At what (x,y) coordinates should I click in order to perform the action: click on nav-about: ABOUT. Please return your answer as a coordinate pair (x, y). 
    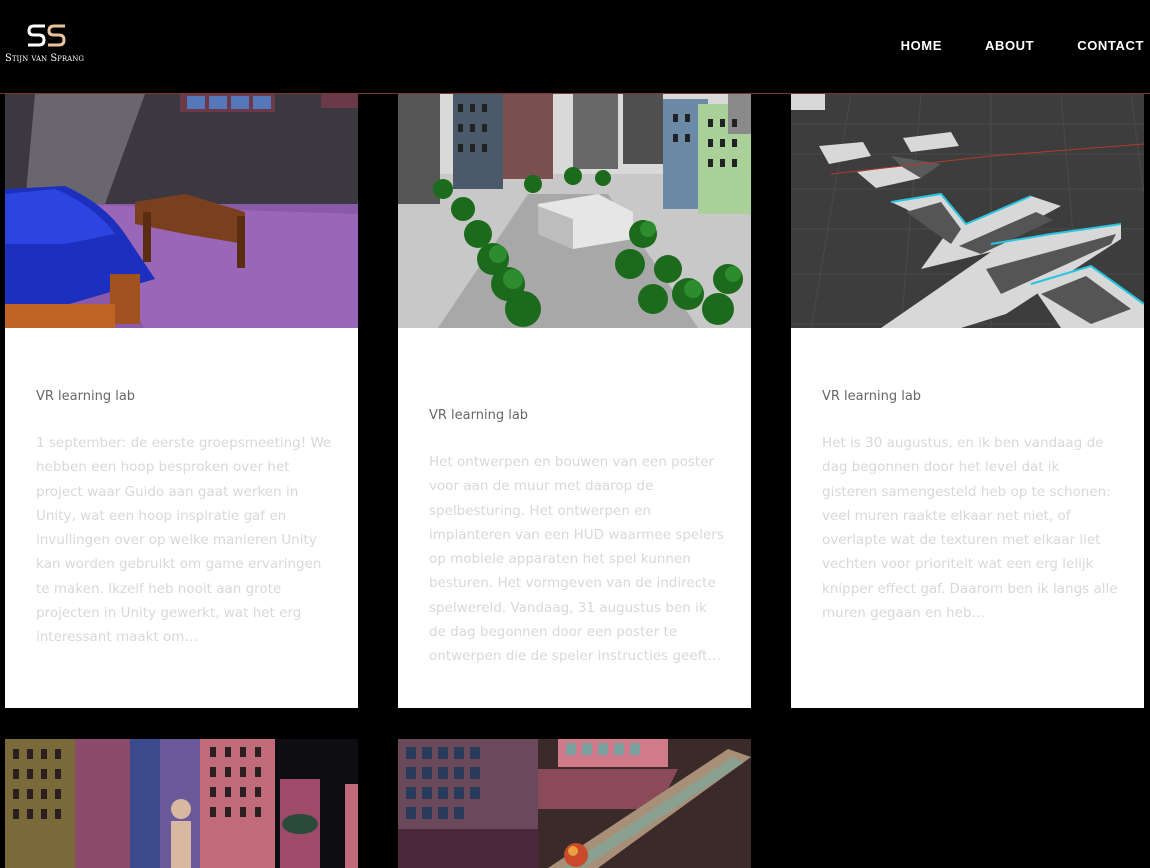
    Looking at the image, I should click on (1009, 45).